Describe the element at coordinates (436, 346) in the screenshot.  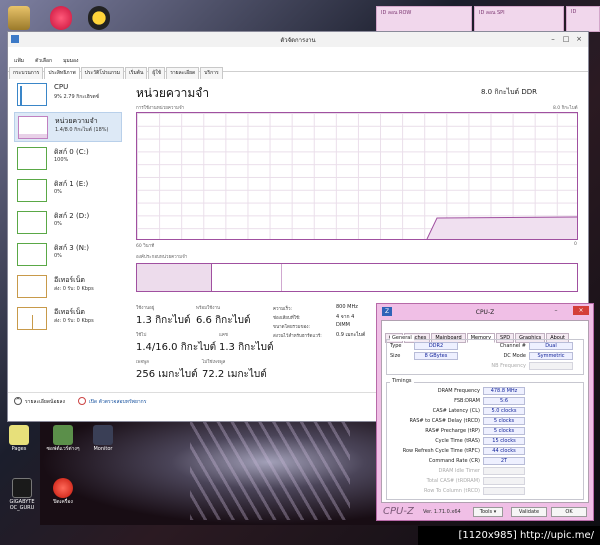
I see `memory-type-value: DDR2` at that location.